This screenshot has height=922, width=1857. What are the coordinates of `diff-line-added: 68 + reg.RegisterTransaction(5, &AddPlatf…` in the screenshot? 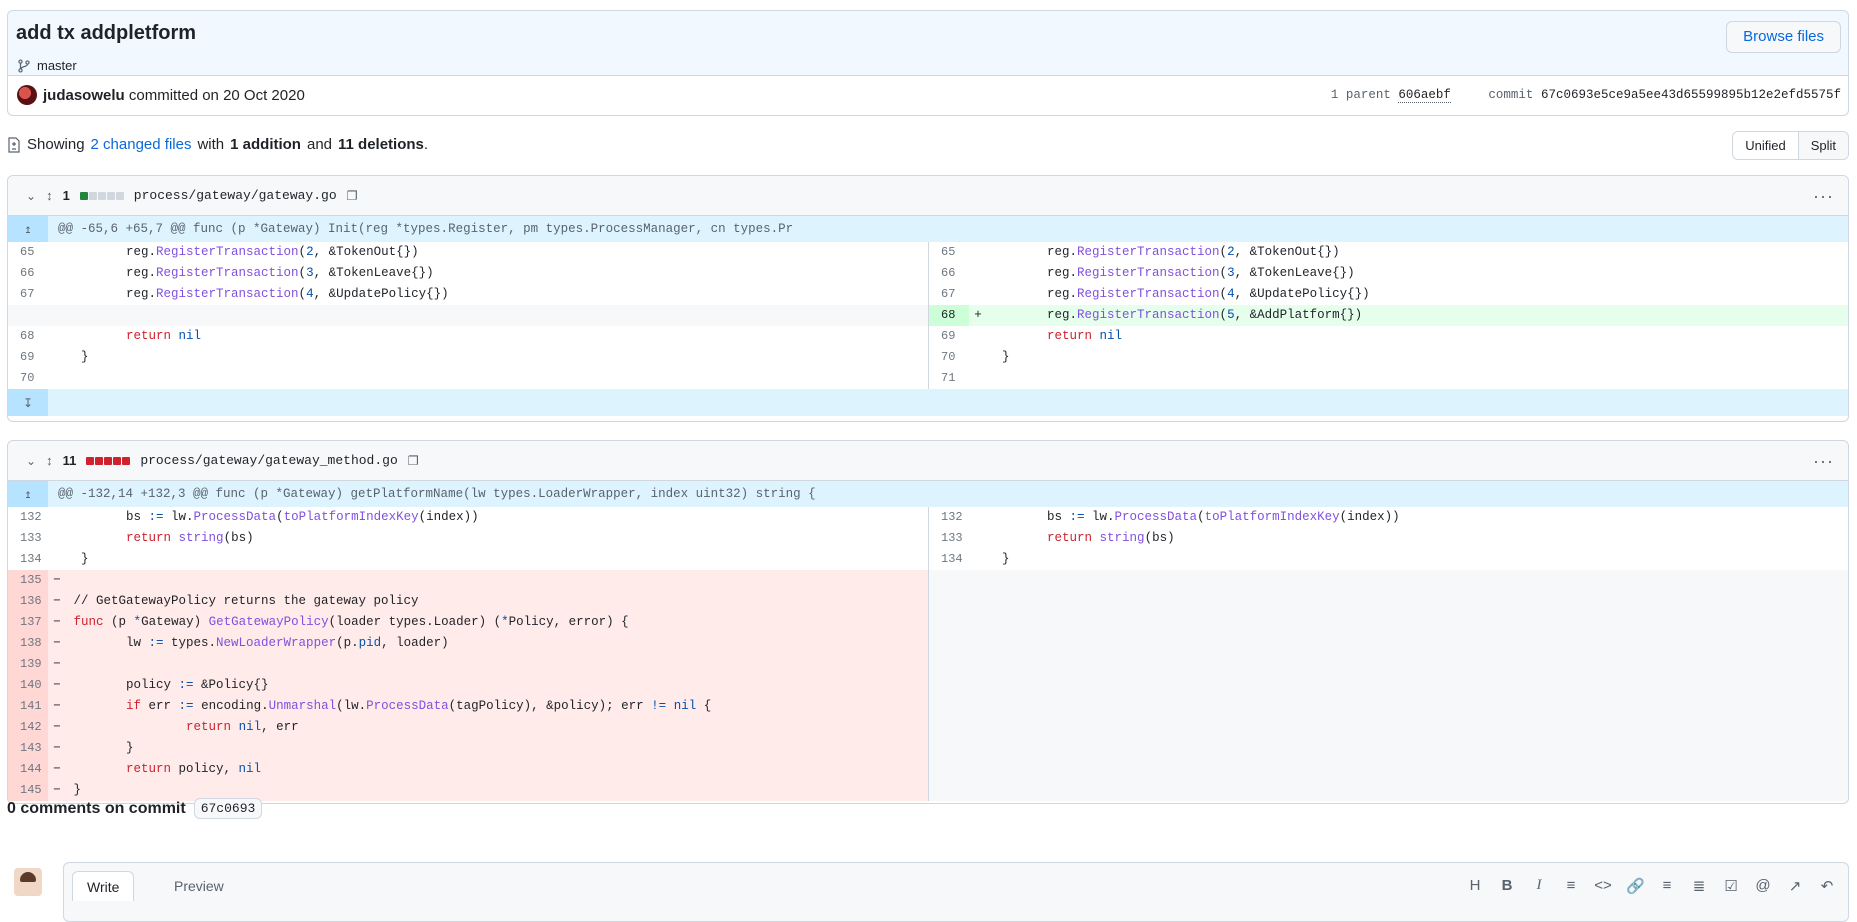 It's located at (1388, 315).